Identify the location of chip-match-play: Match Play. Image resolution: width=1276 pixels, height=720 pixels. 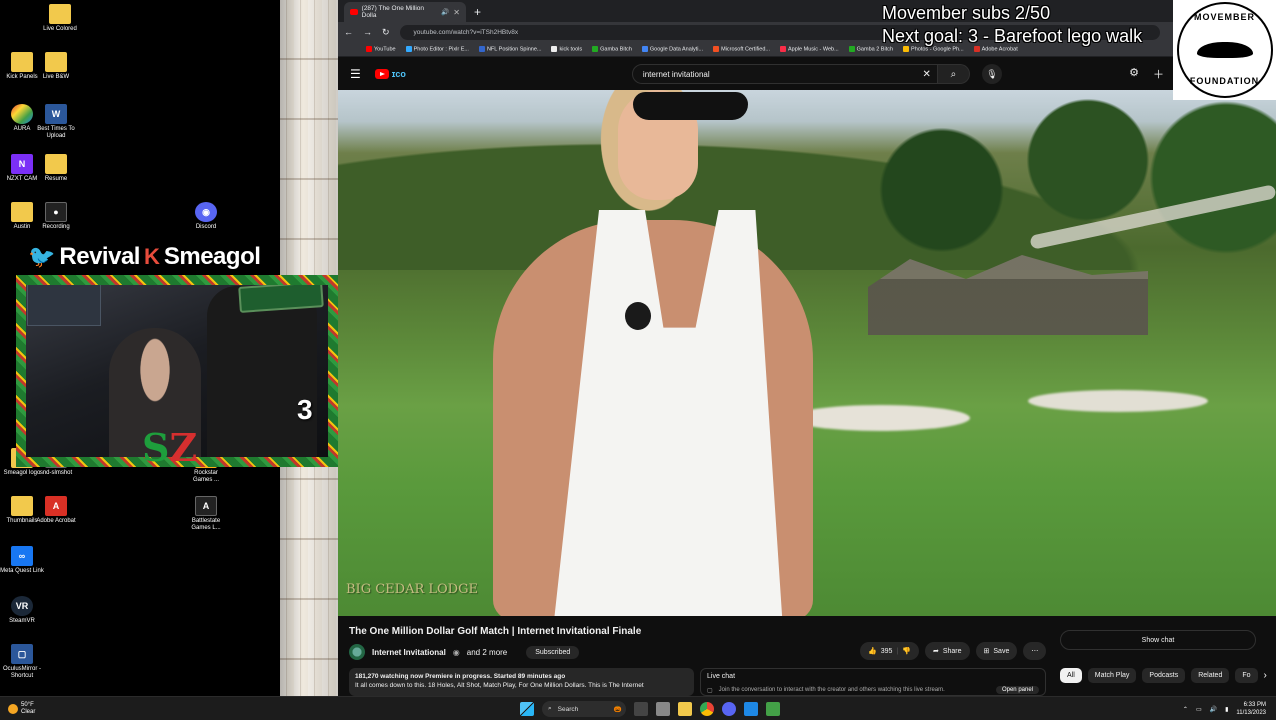
(1112, 675).